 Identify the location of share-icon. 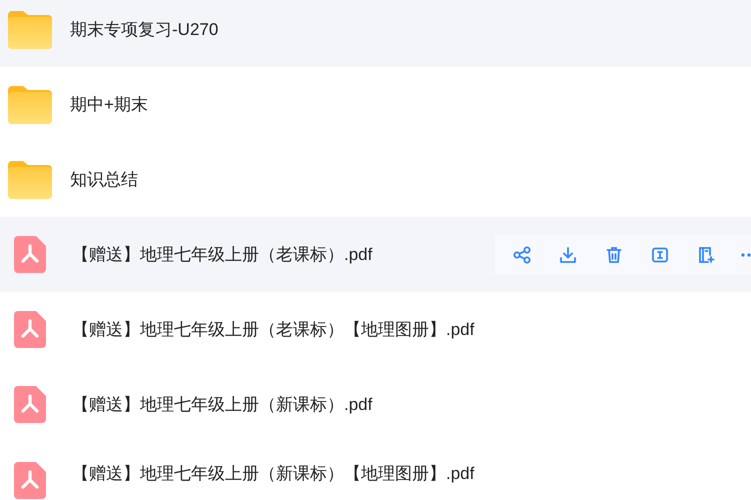
(522, 255).